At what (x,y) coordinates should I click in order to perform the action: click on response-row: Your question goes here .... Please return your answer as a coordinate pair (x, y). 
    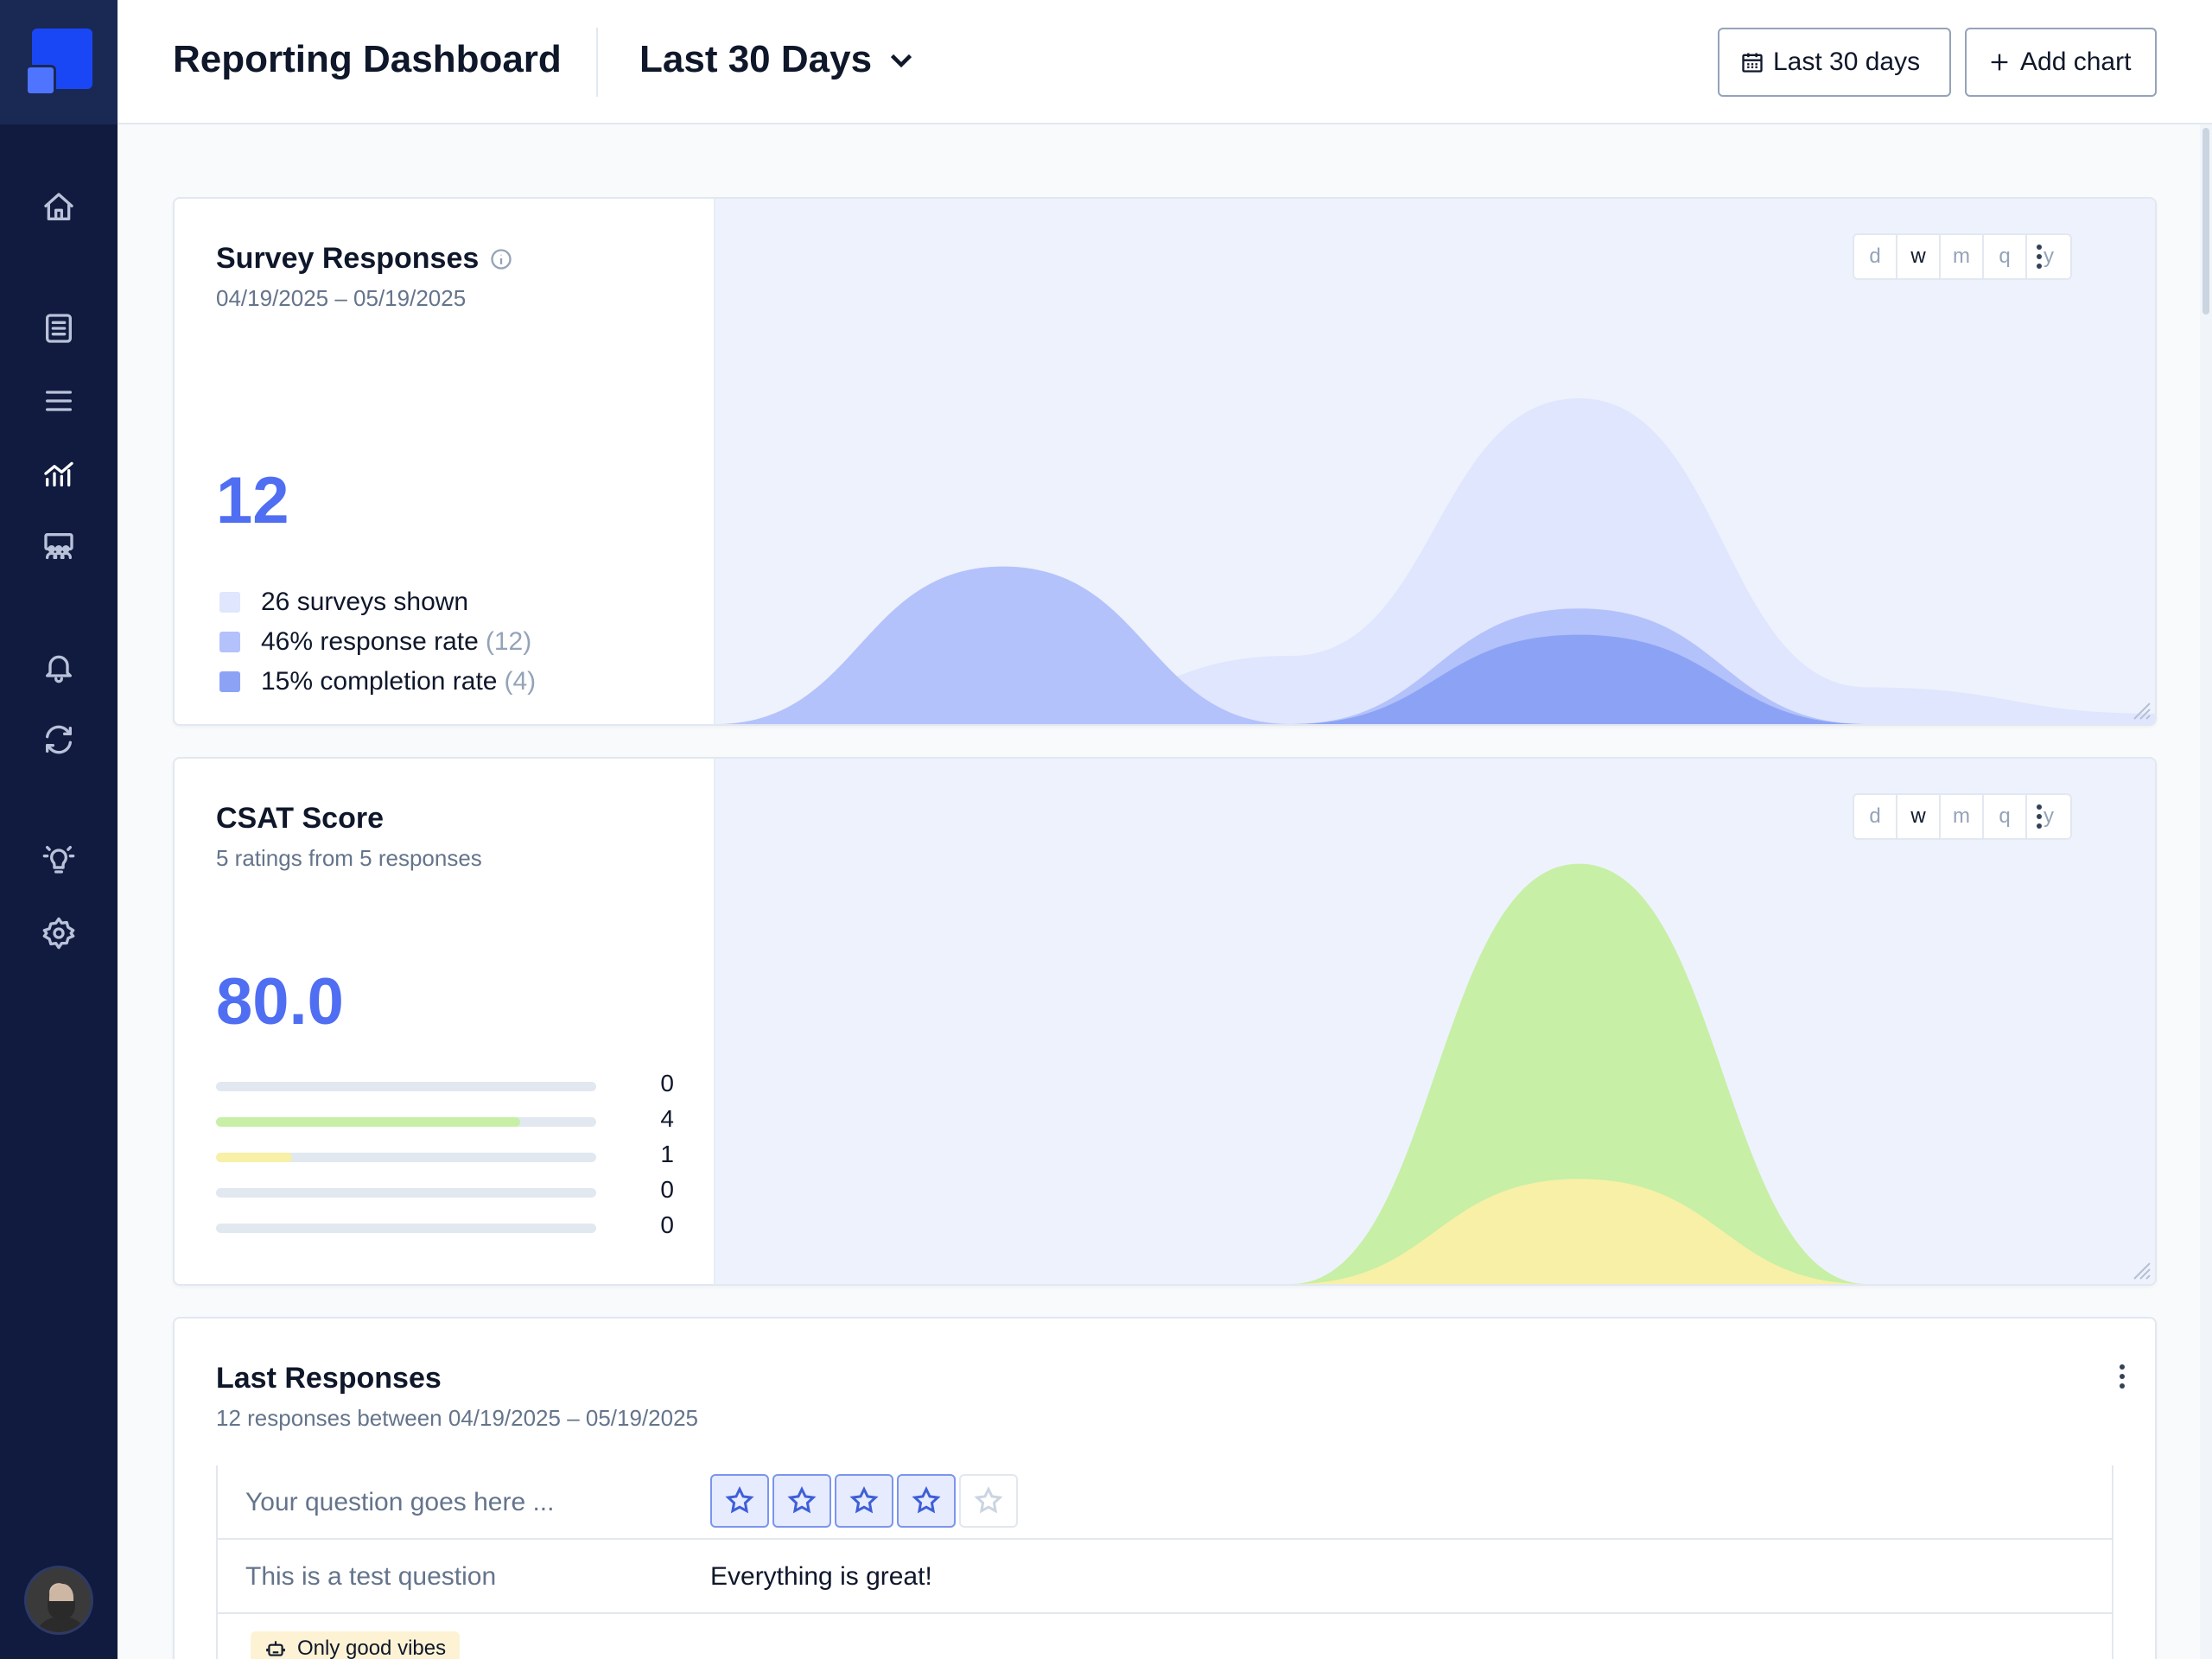
    Looking at the image, I should click on (1165, 1502).